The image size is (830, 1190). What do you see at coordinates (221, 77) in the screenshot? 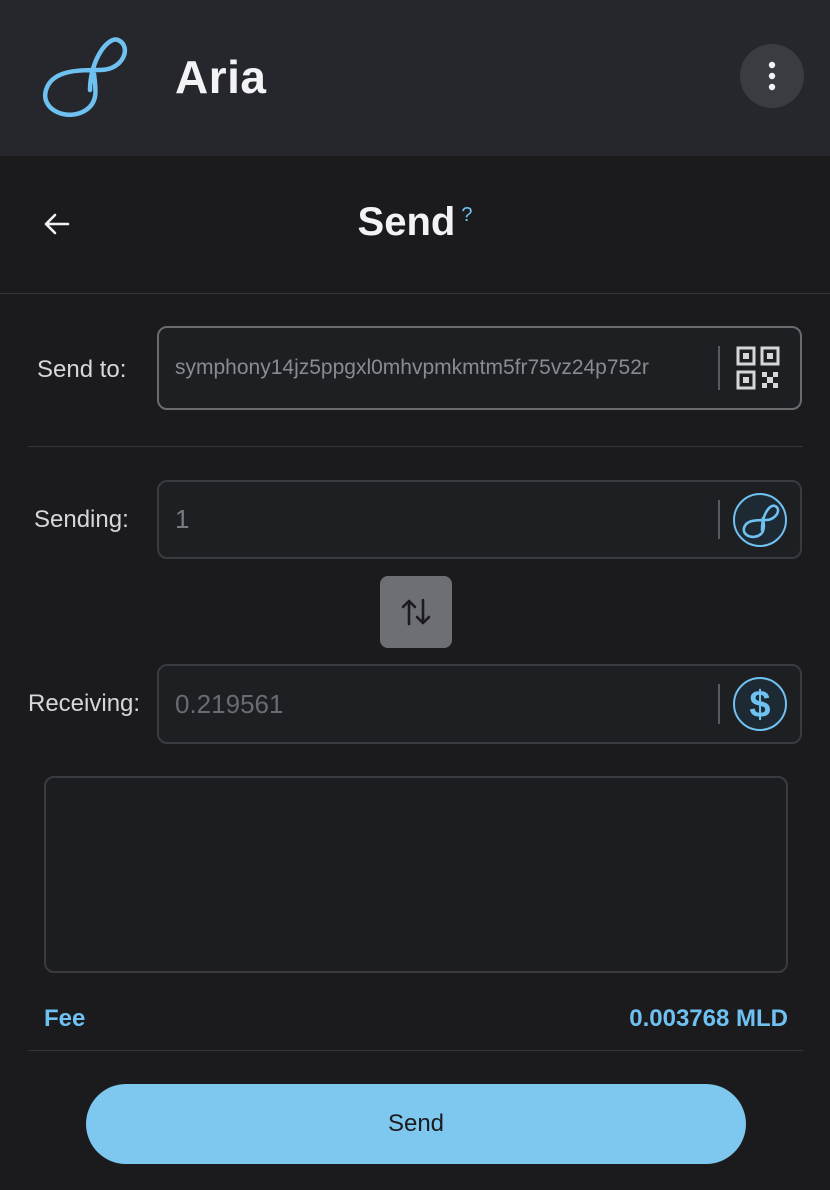
I see `app-title: Aria` at bounding box center [221, 77].